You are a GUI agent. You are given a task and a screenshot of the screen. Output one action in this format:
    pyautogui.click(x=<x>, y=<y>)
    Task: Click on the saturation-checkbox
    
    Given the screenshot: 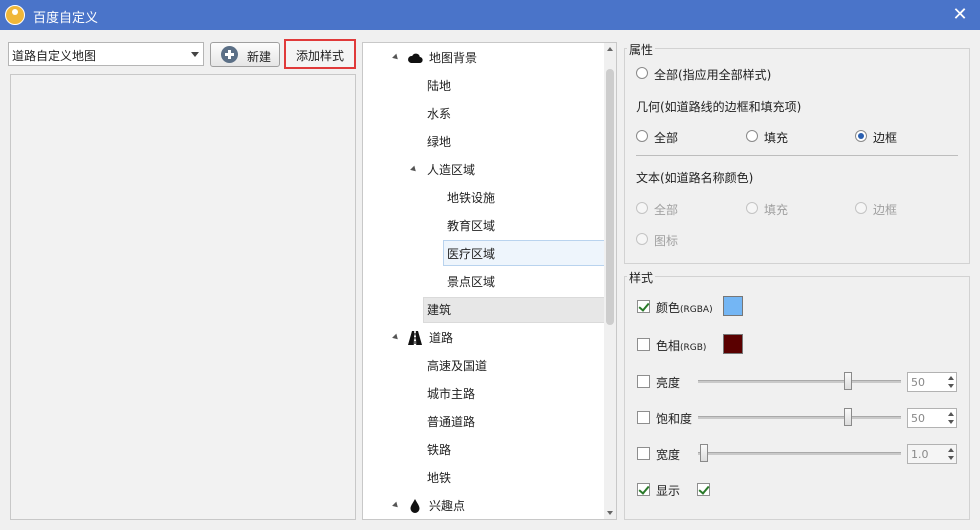 What is the action you would take?
    pyautogui.click(x=643, y=417)
    